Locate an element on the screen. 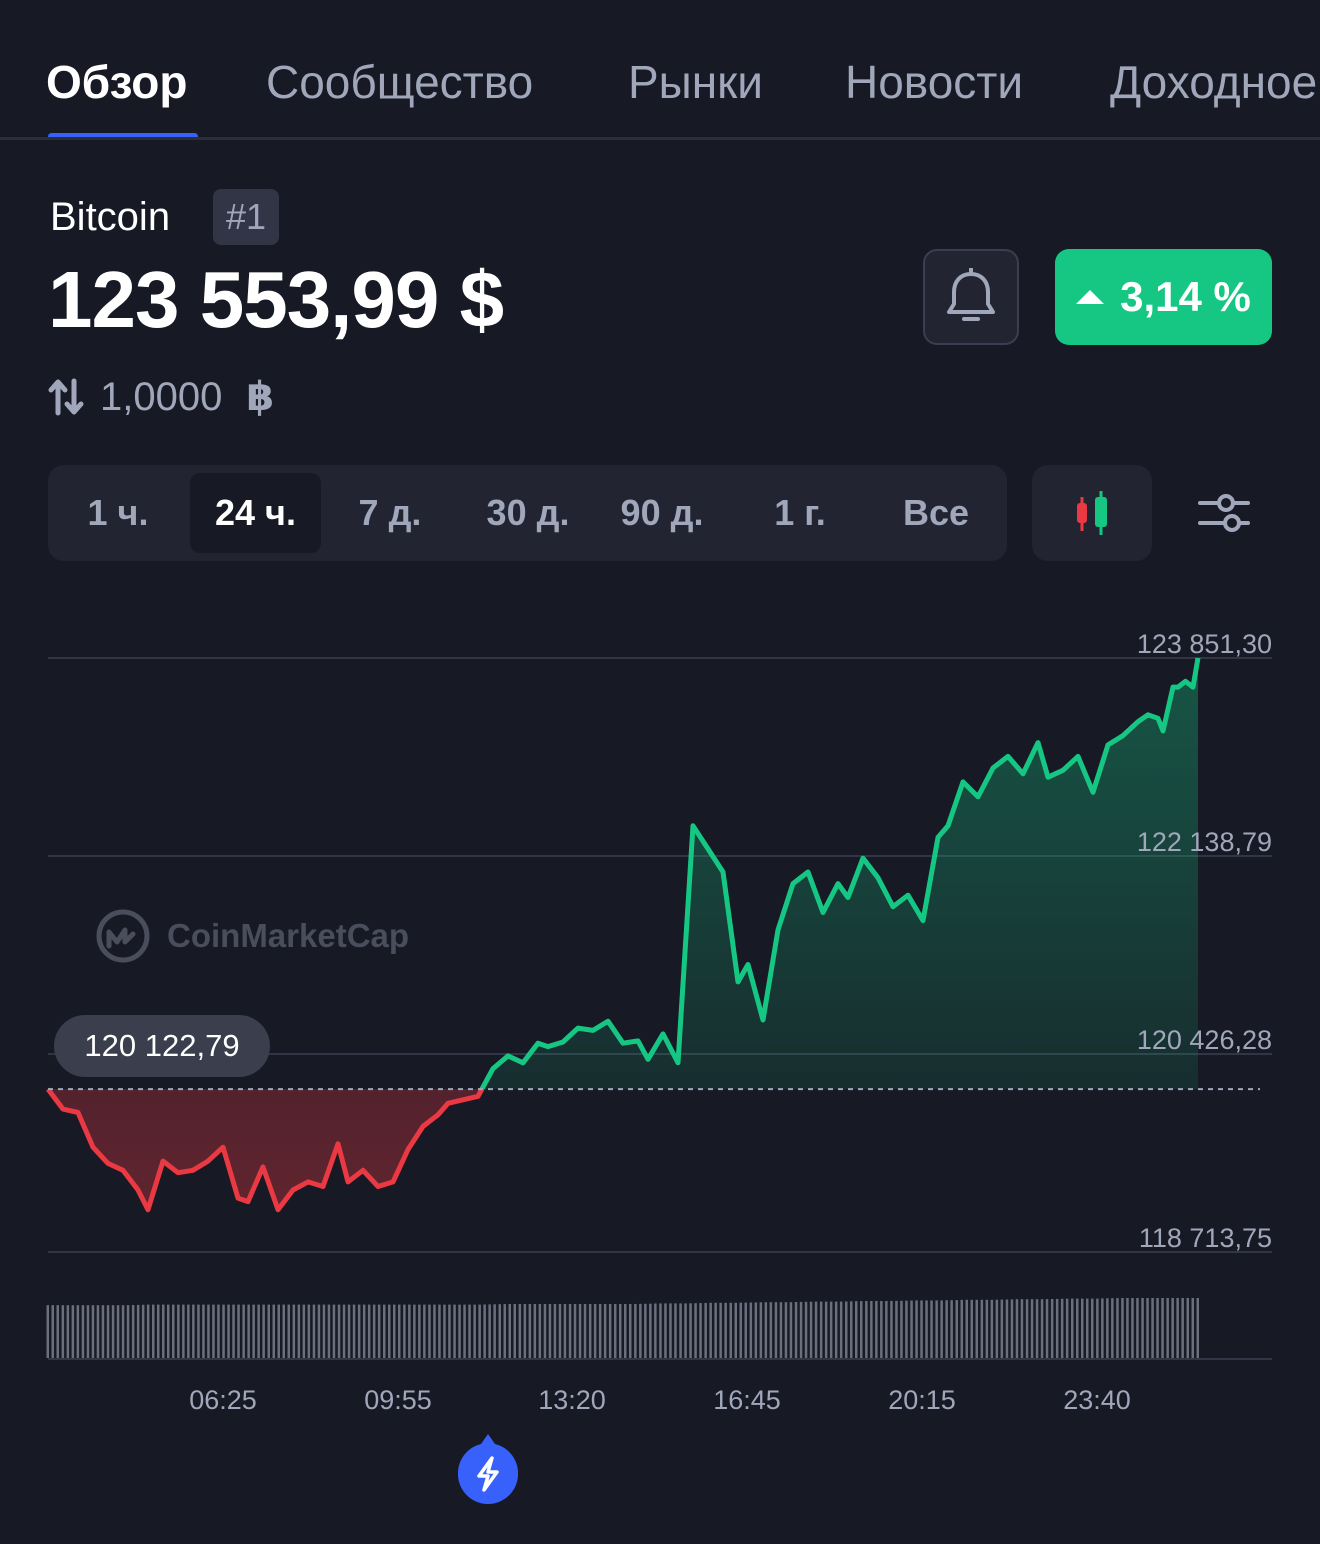 This screenshot has width=1320, height=1544. candlestick-icon is located at coordinates (1092, 513).